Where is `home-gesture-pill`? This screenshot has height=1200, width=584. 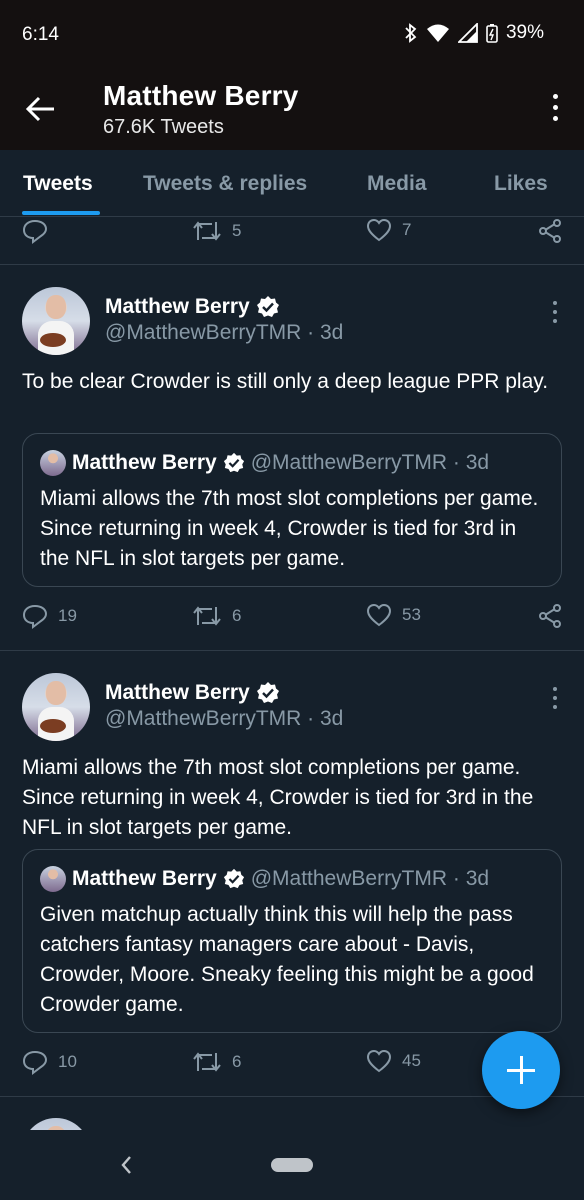 home-gesture-pill is located at coordinates (292, 1165).